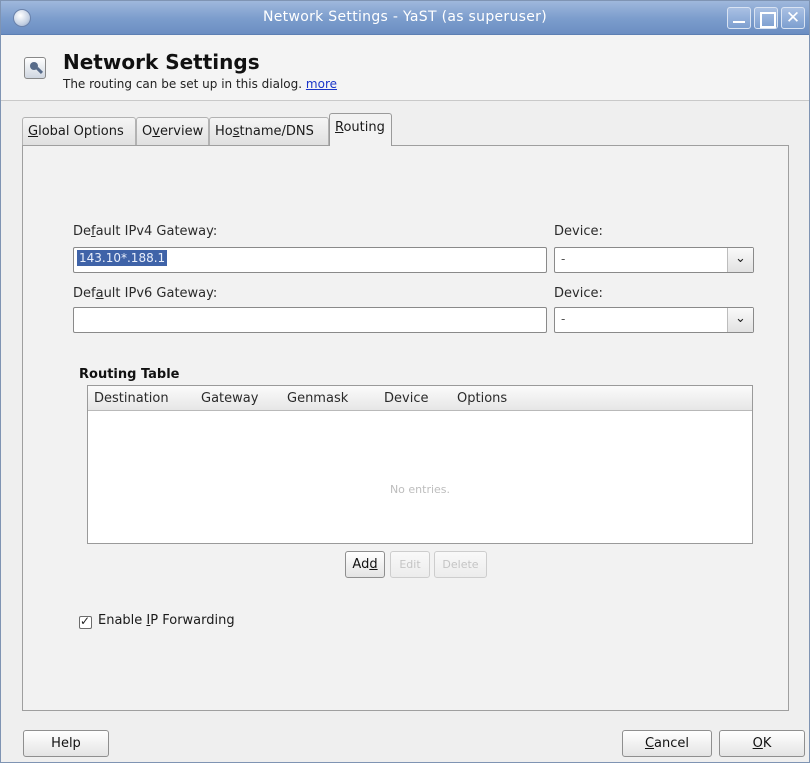 The height and width of the screenshot is (763, 810). What do you see at coordinates (145, 293) in the screenshot?
I see `ipv6-gateway-label: Default IPv6 Gateway:` at bounding box center [145, 293].